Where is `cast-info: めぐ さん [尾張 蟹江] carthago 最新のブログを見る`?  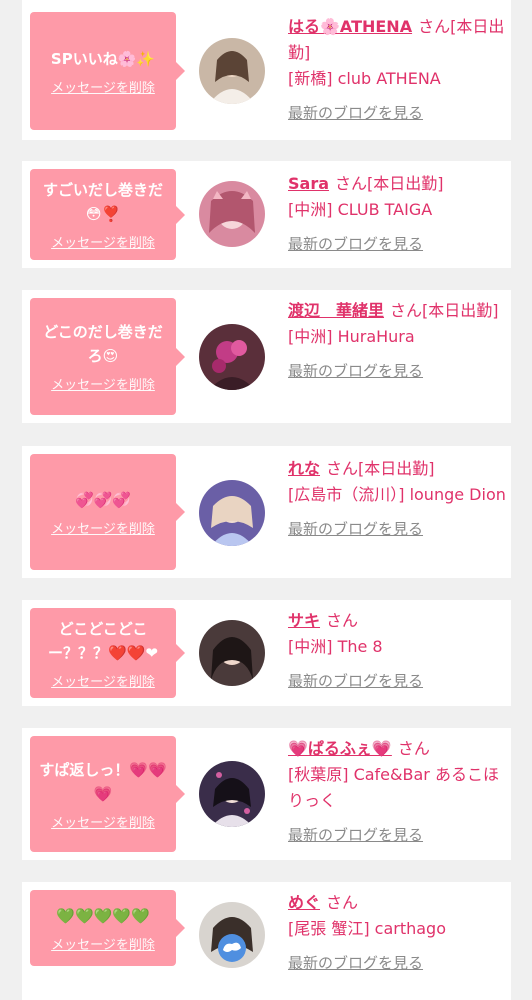
cast-info: めぐ さん [尾張 蟹江] carthago 最新のブログを見る is located at coordinates (397, 933).